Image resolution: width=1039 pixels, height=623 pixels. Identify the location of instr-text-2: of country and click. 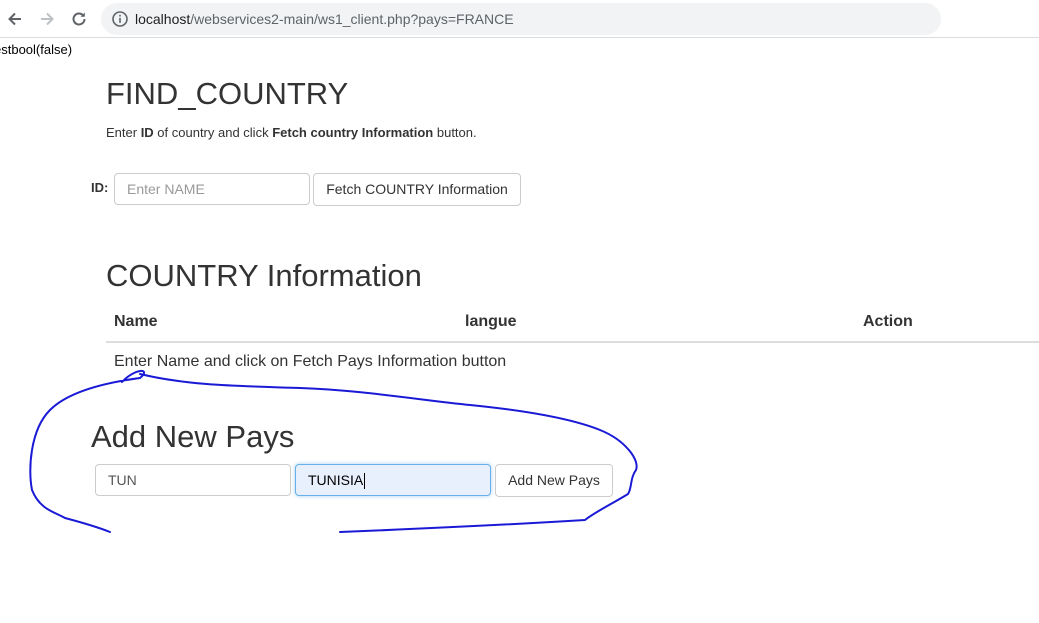
(213, 132).